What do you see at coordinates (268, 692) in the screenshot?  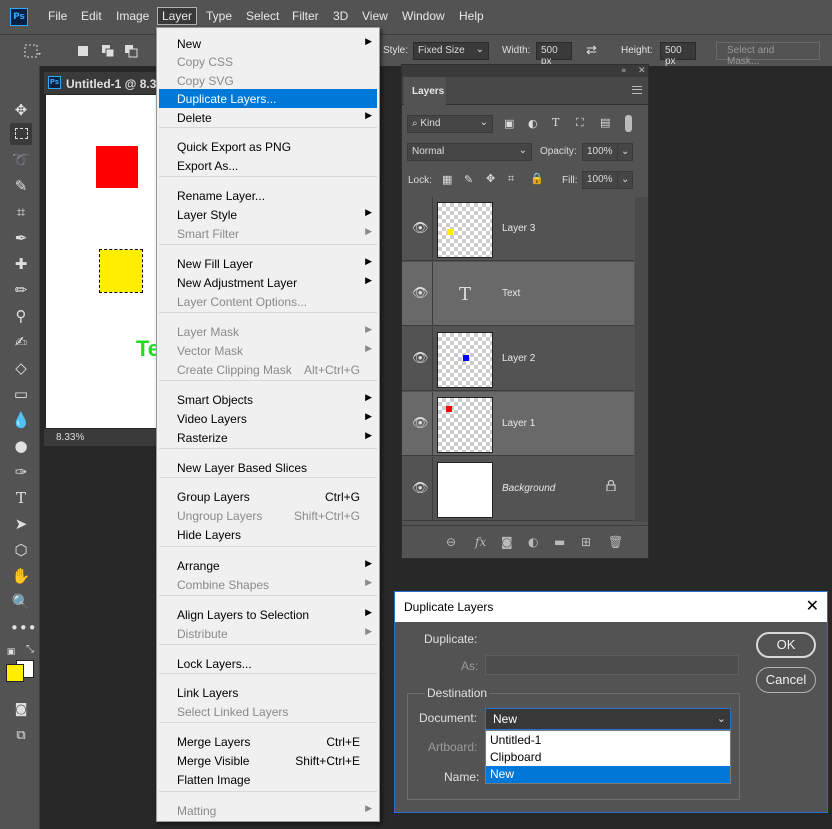 I see `menu-item-link-layers: Link Layers` at bounding box center [268, 692].